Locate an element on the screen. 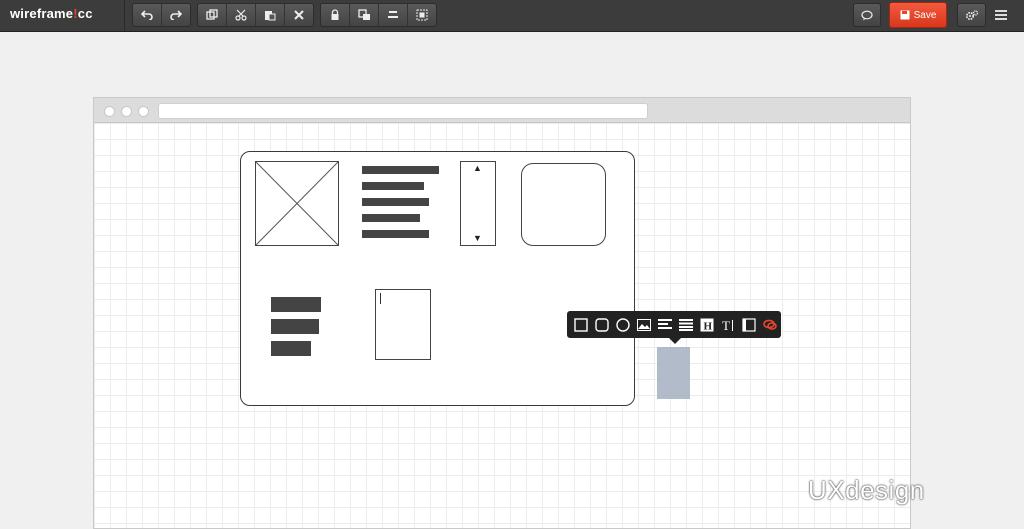  arrange-button is located at coordinates (364, 15).